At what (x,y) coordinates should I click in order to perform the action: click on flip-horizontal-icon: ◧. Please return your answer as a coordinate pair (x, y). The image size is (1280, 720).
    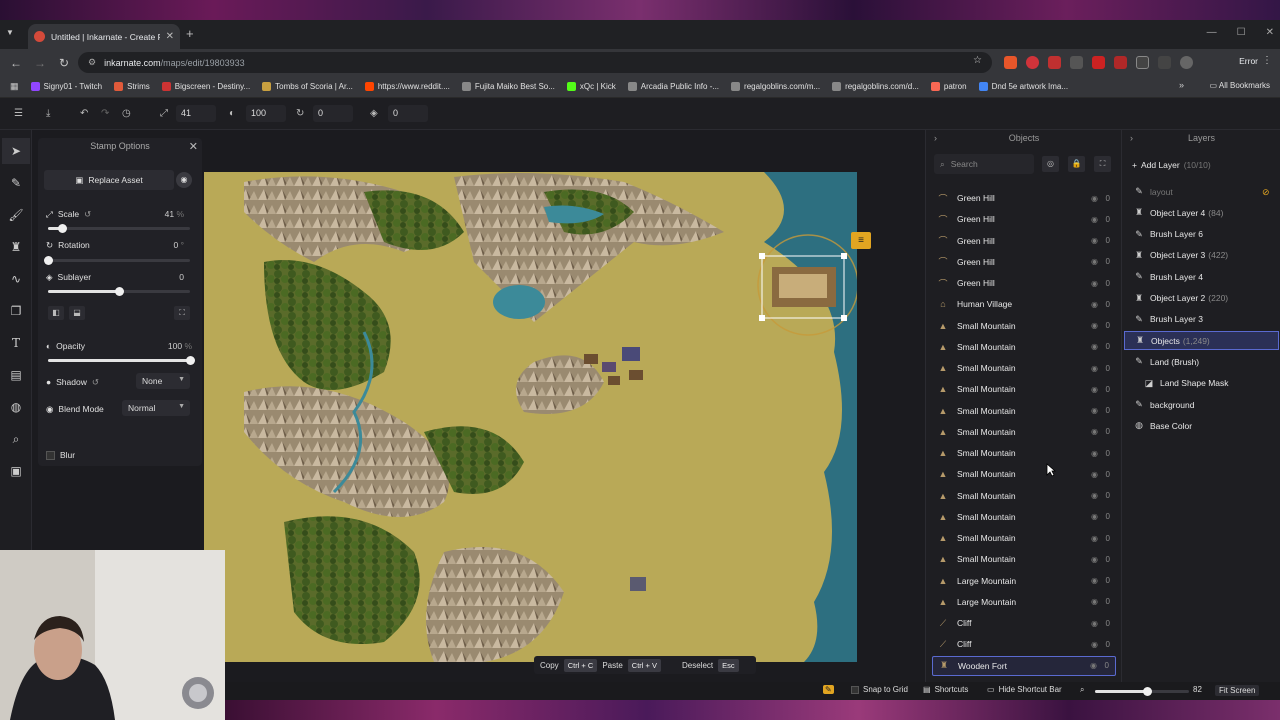
    Looking at the image, I should click on (56, 313).